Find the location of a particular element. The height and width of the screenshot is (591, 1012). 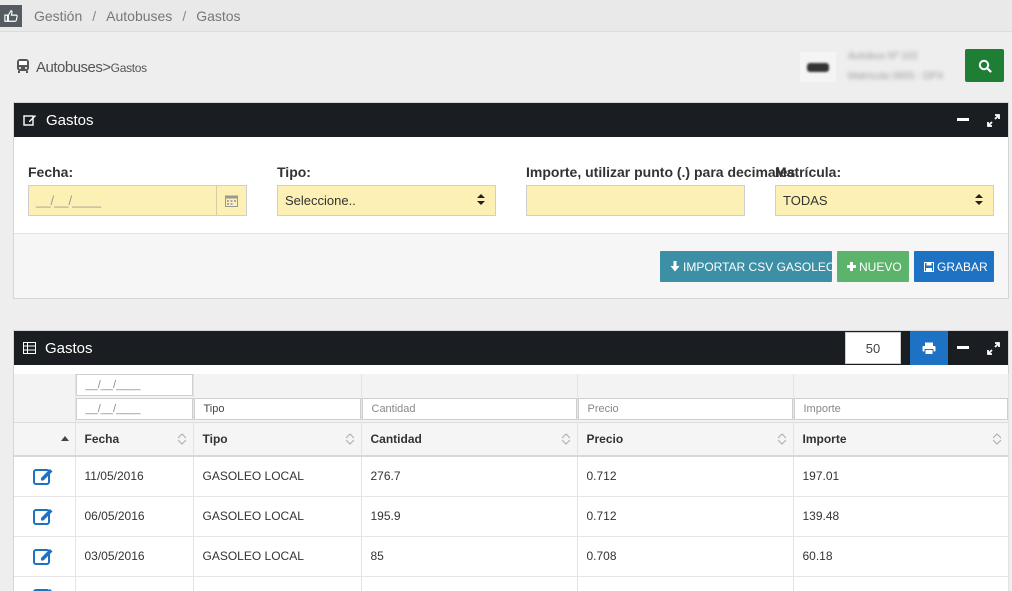

breadcrumb-gastos: Gastos is located at coordinates (218, 15).